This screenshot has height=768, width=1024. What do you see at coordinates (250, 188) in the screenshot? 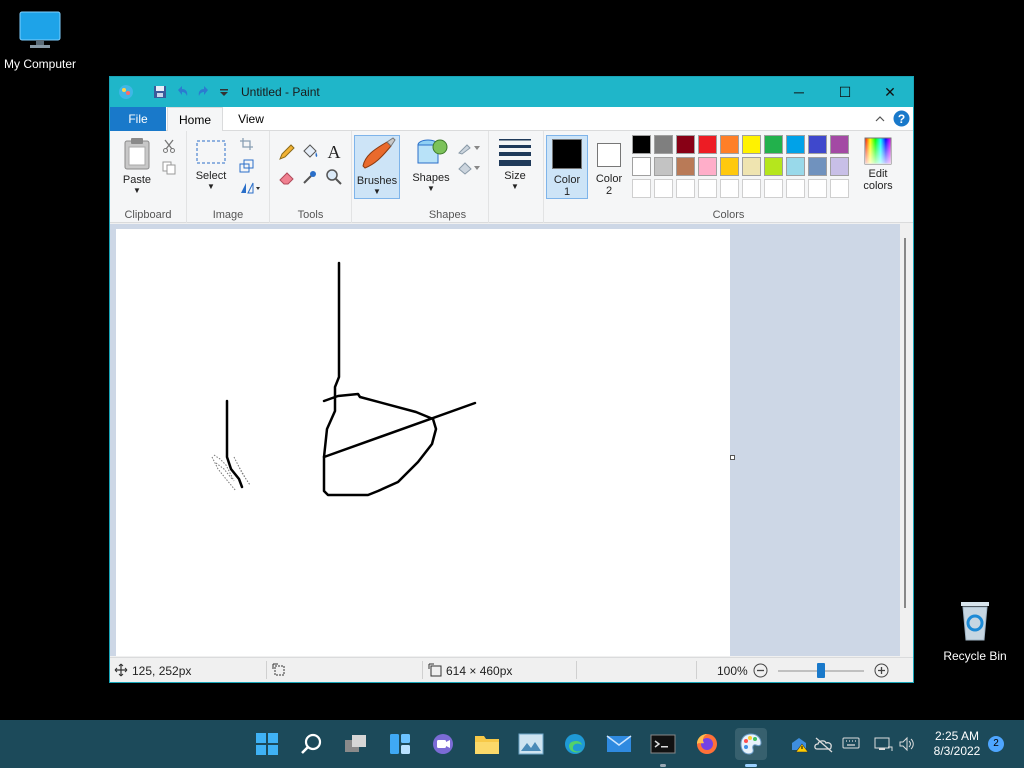
I see `rotate-icon` at bounding box center [250, 188].